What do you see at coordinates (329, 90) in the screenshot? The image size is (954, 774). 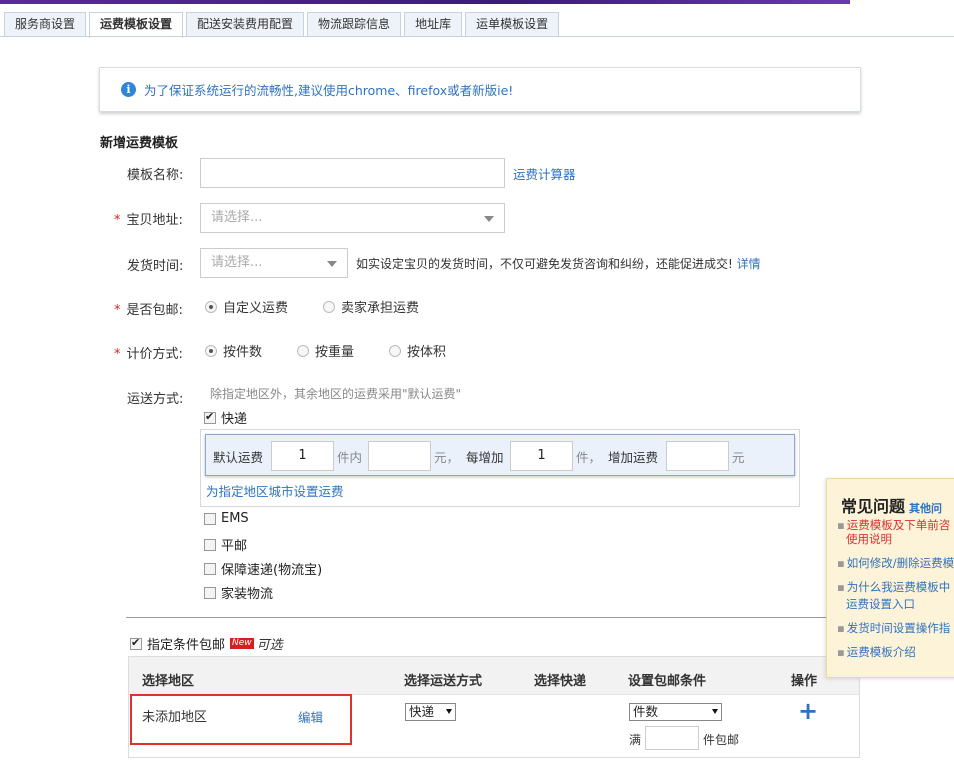 I see `notice-text: 为了保证系统运行的流畅性,建议使用chrome、firefox或者新版ie!` at bounding box center [329, 90].